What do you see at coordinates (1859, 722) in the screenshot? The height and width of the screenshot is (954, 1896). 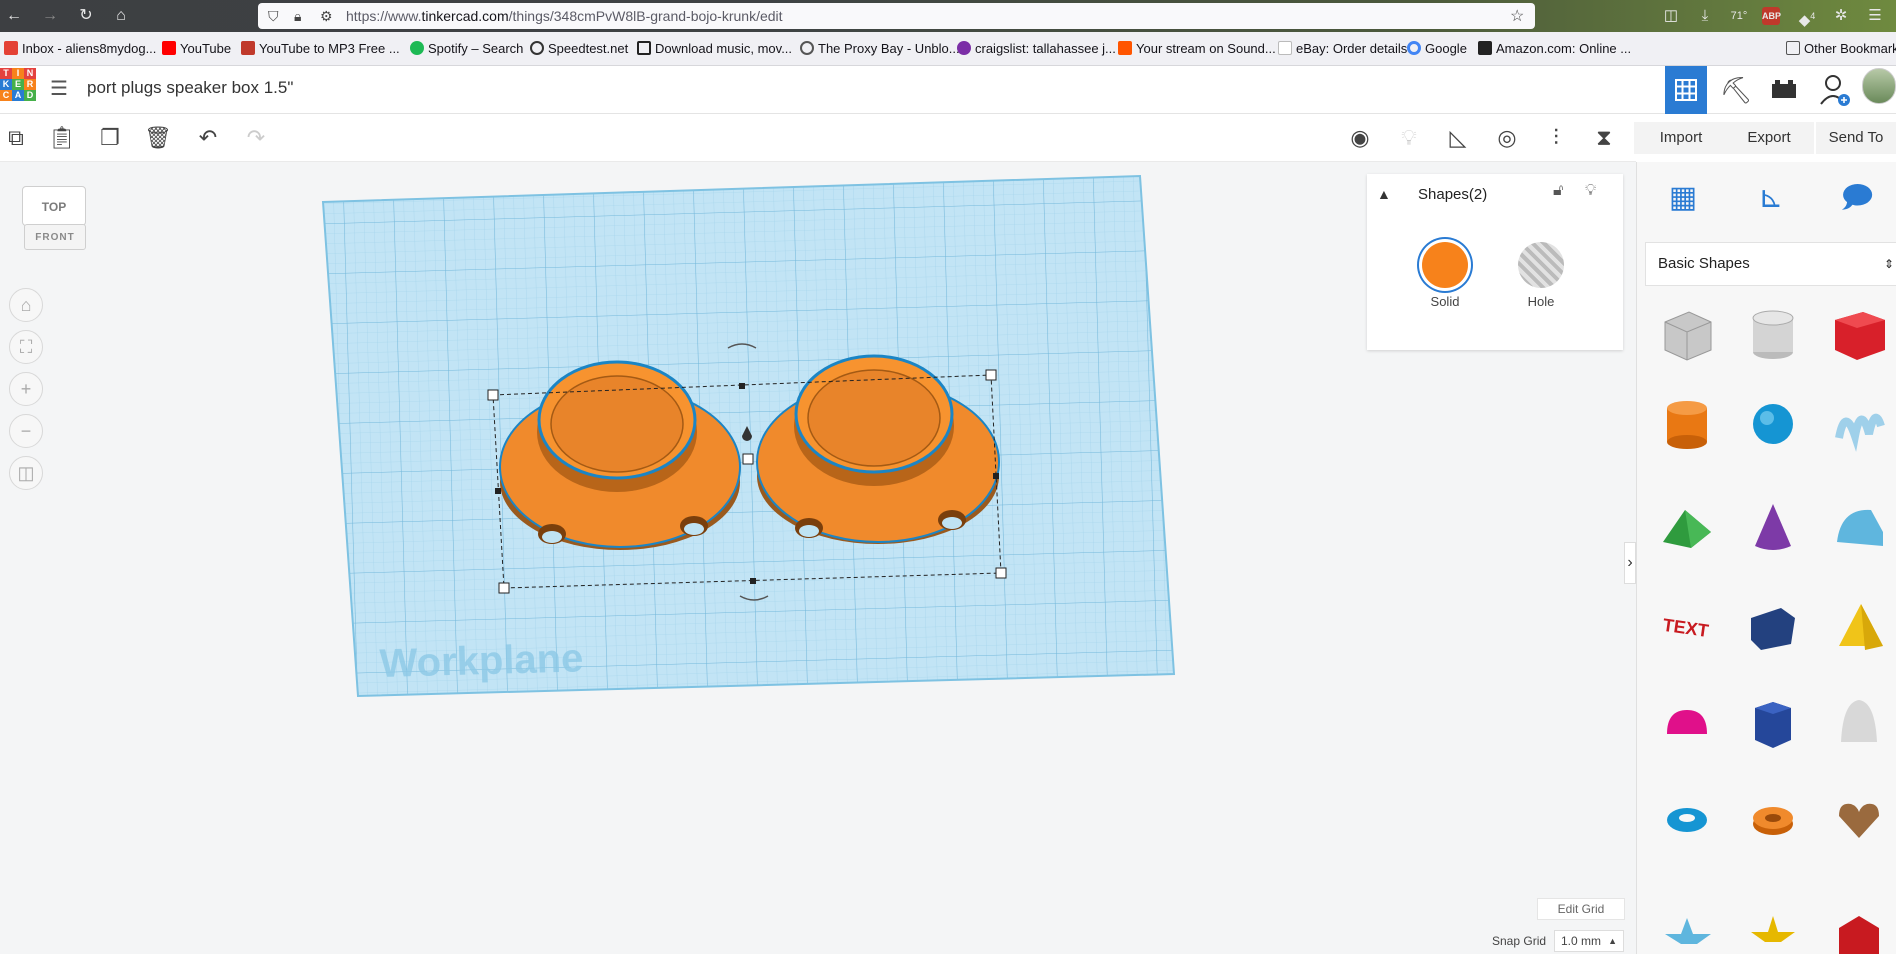 I see `paraboloid-shape` at bounding box center [1859, 722].